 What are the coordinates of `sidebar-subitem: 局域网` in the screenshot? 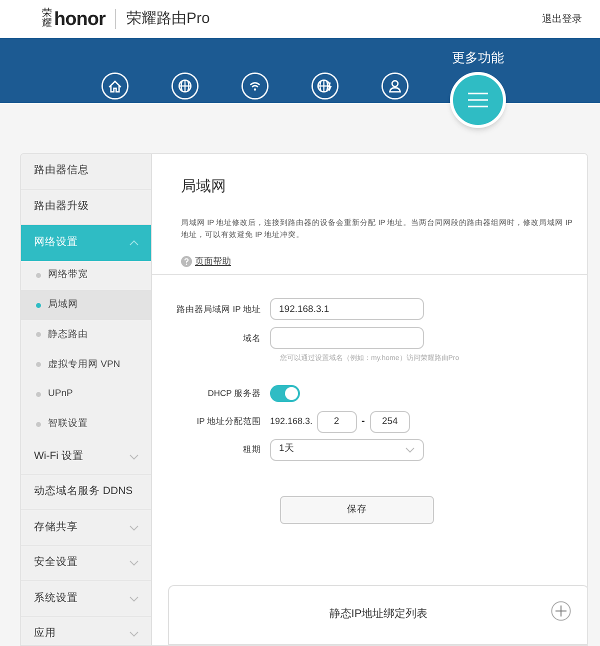 It's located at (86, 305).